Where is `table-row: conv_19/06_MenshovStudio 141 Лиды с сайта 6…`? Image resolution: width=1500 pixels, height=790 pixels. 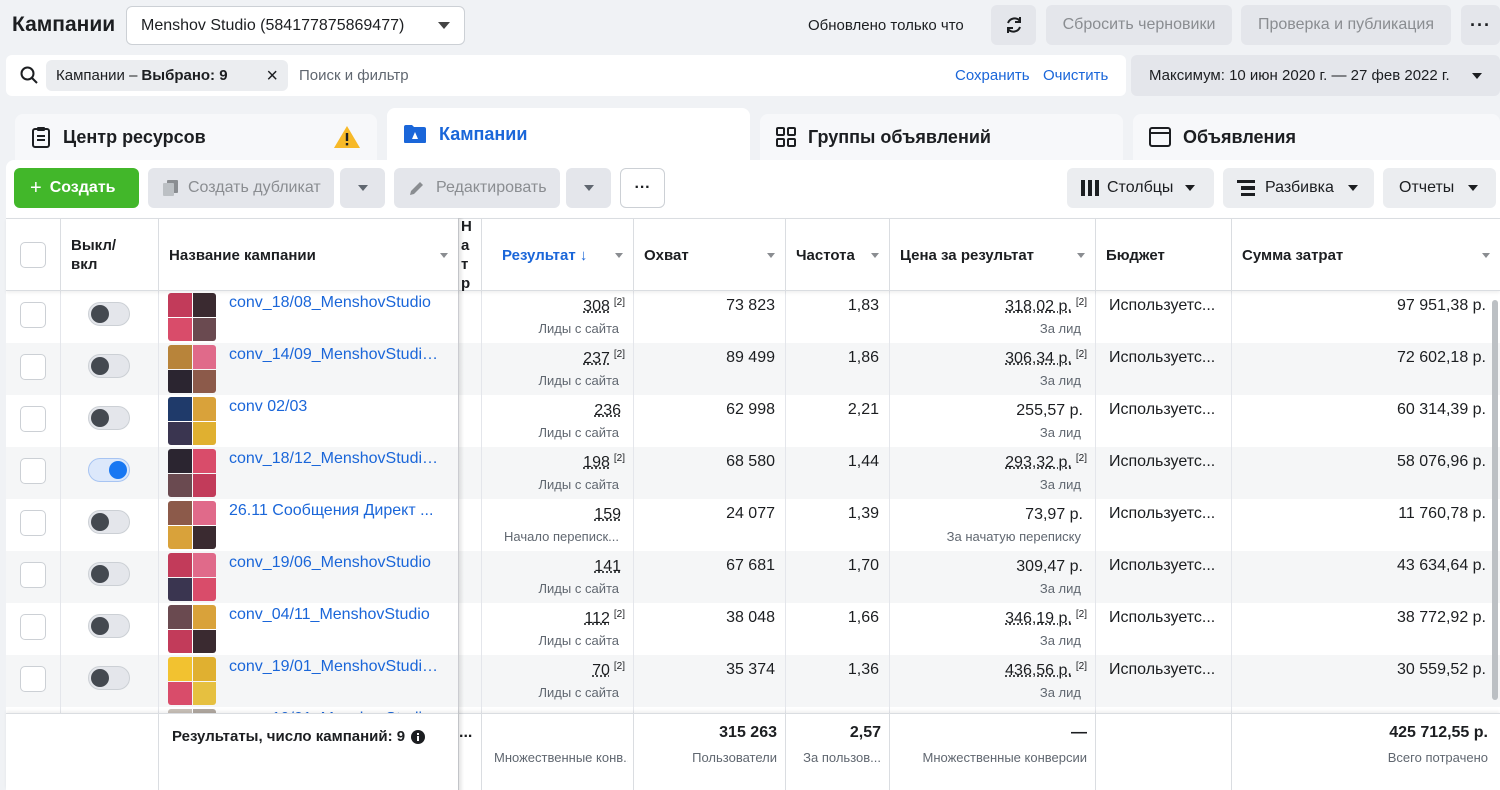
table-row: conv_19/06_MenshovStudio 141 Лиды с сайта 6… is located at coordinates (753, 577).